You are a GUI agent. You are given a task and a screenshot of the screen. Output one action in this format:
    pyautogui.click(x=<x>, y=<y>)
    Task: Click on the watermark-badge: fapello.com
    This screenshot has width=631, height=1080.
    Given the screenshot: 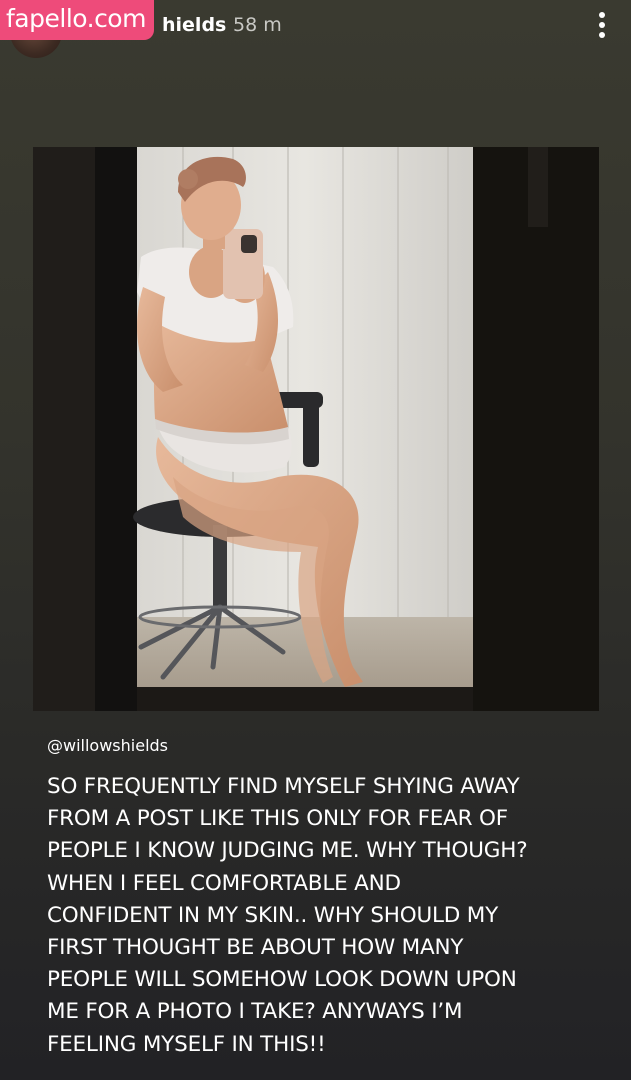 What is the action you would take?
    pyautogui.click(x=77, y=20)
    